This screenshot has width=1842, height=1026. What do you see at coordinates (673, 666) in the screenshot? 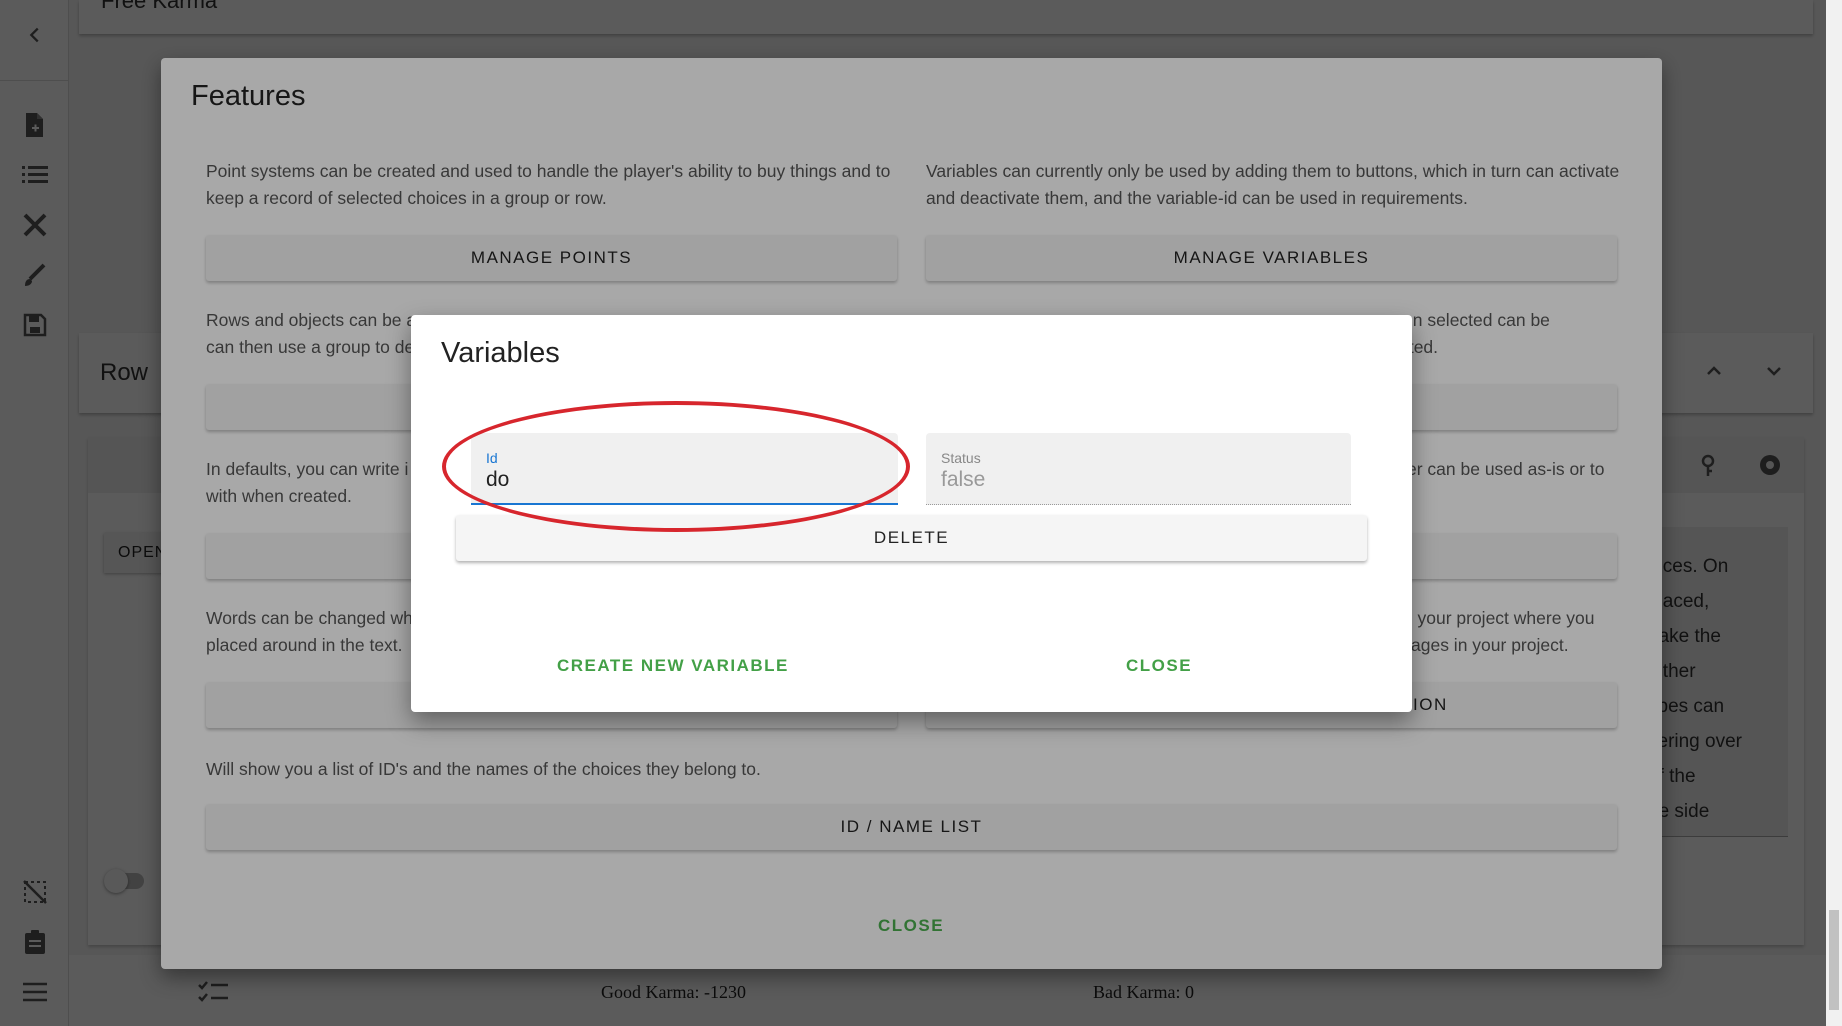
I see `create-new-variable-button: CREATE NEW VARIABLE` at bounding box center [673, 666].